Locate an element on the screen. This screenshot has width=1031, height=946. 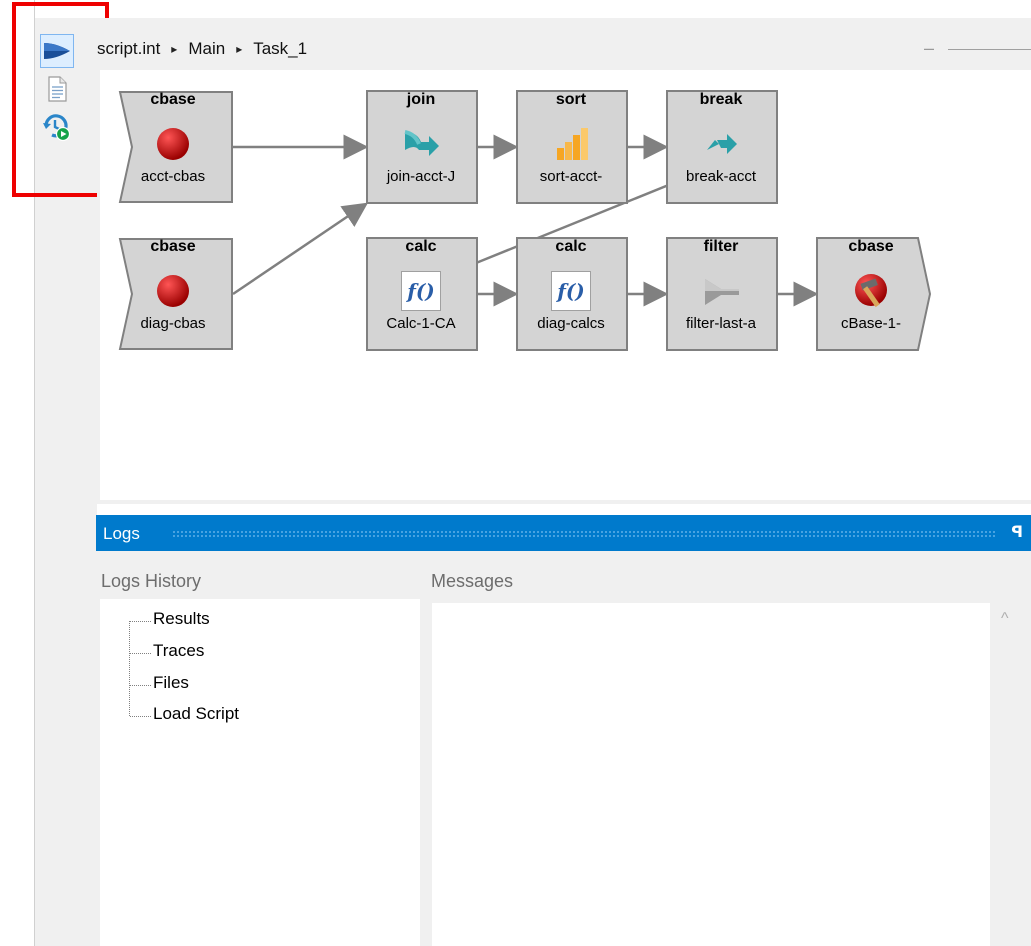
breadcrumb: script.int ▸ Main ▸ Task_1 is located at coordinates (202, 49).